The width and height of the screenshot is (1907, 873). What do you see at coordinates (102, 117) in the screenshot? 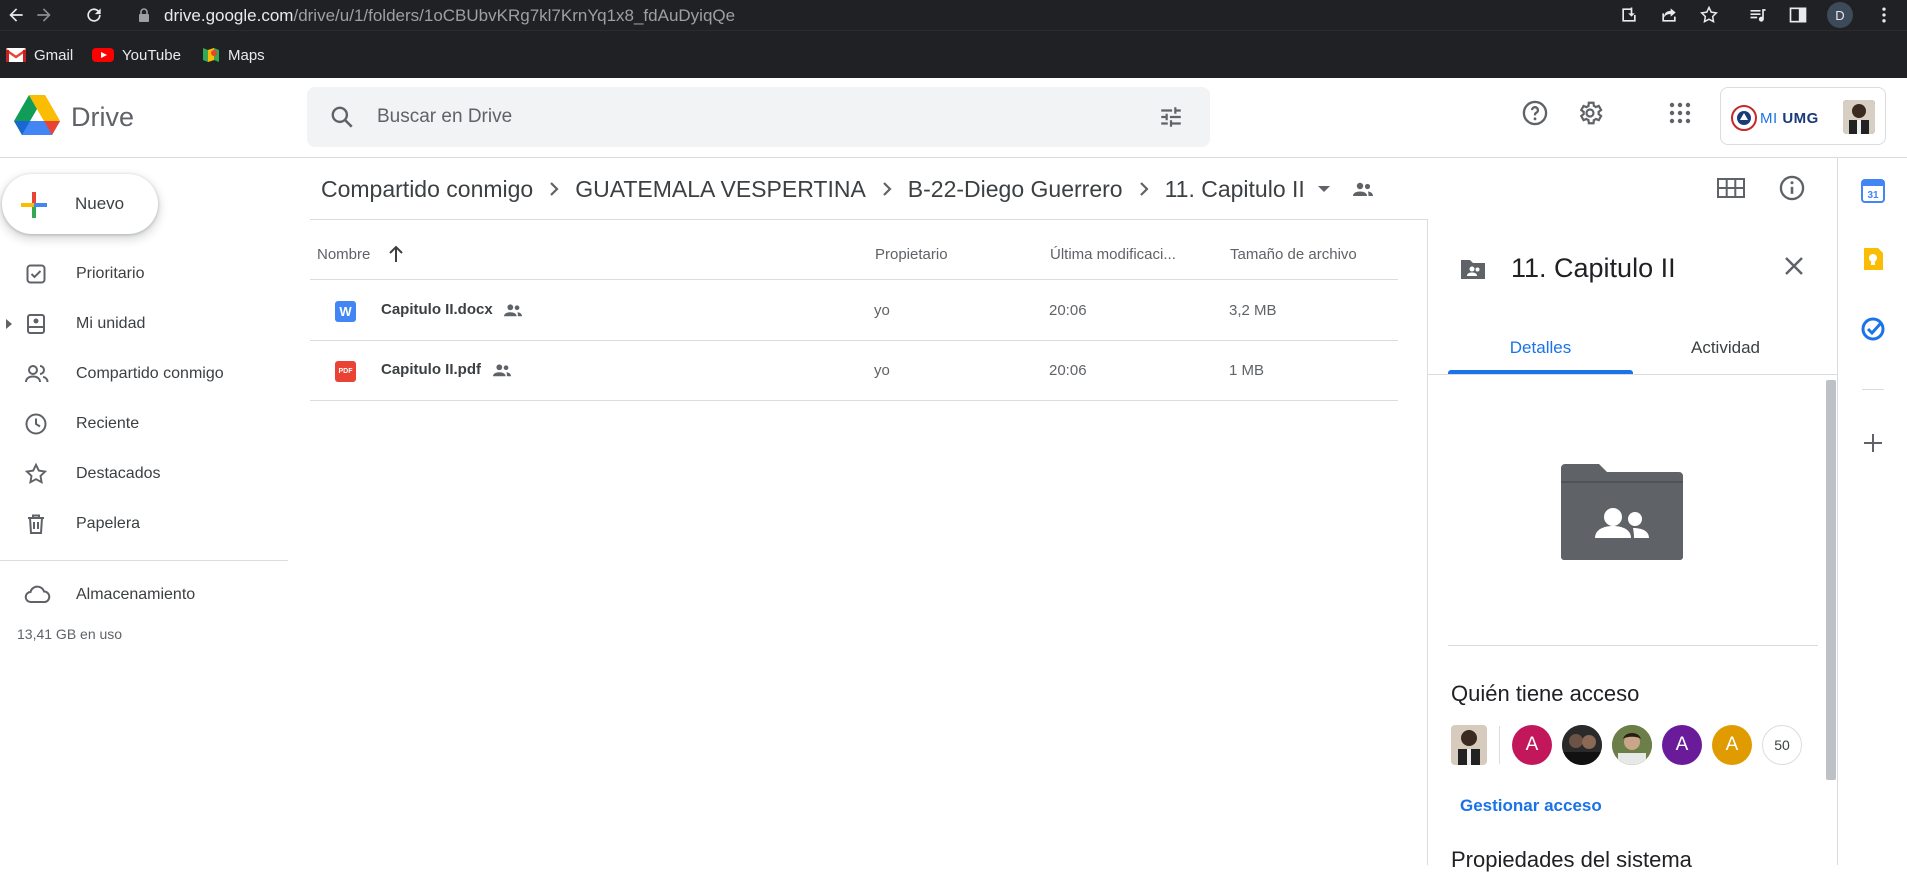
I see `app-title: Drive` at bounding box center [102, 117].